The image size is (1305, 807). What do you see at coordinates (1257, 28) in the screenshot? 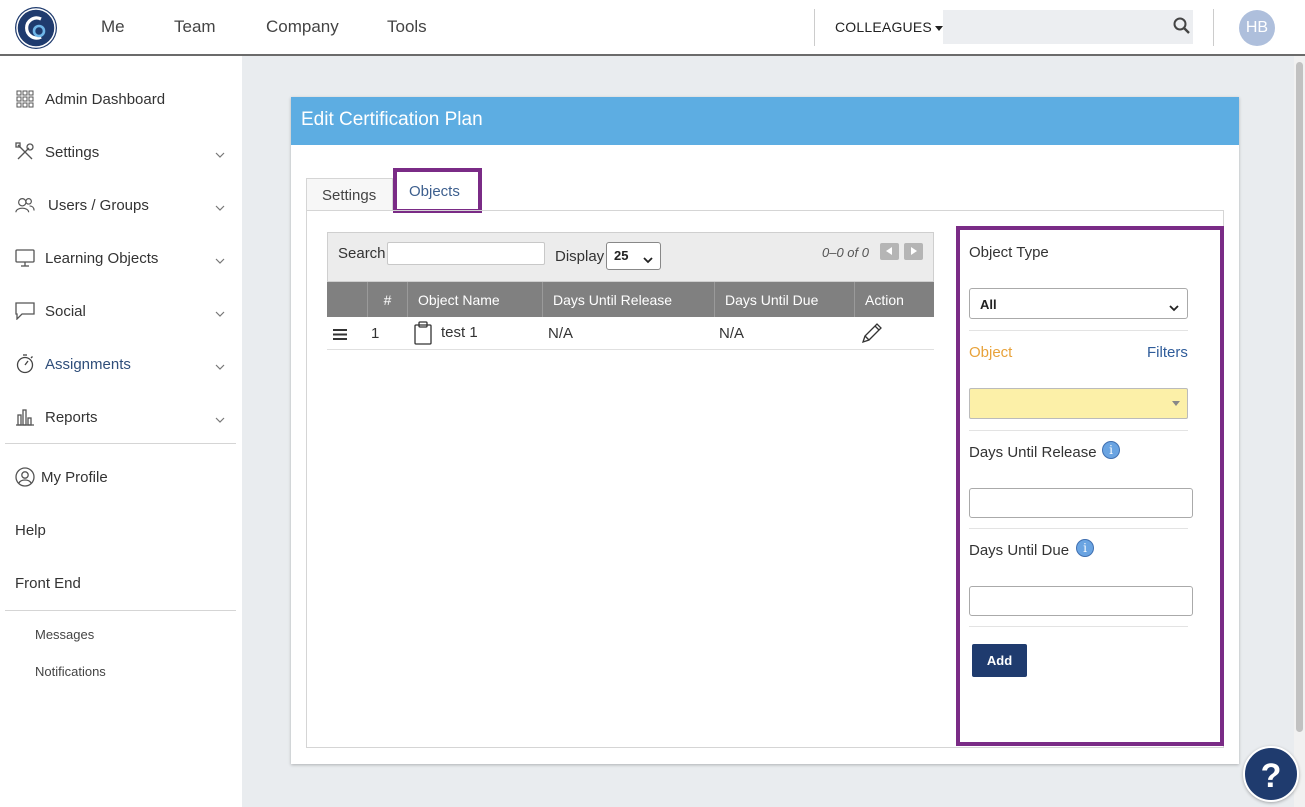
I see `avatar: HB` at bounding box center [1257, 28].